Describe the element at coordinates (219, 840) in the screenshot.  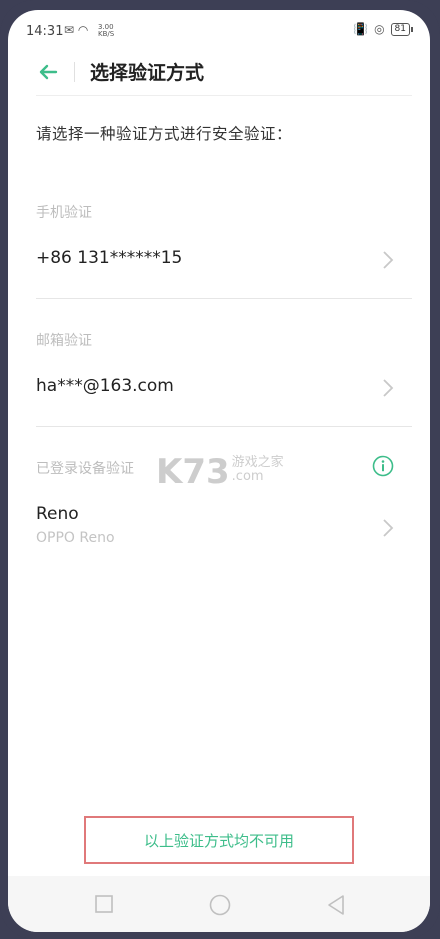
I see `methods-unavailable-button: 以上验证方式均不可用` at that location.